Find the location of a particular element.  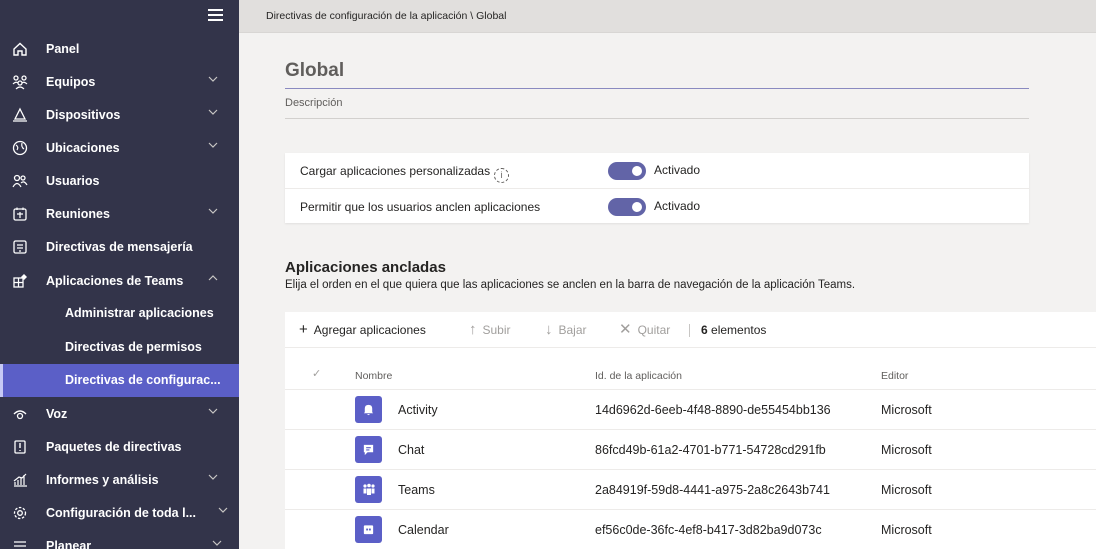

app-id: 2a84919f-59d8-4441-a975-2a8c2643b741 is located at coordinates (712, 490).